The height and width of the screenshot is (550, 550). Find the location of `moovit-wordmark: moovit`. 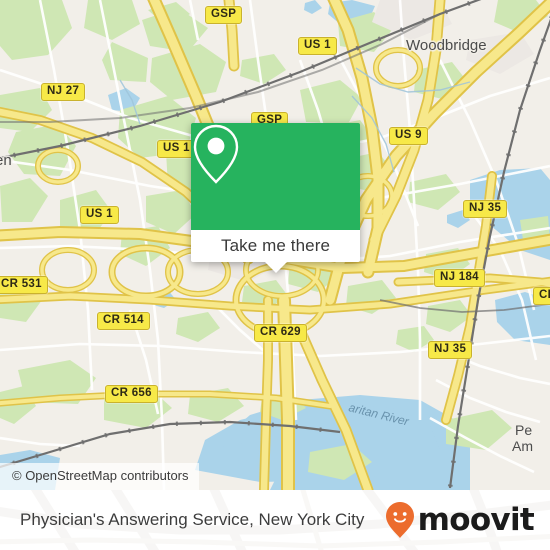

moovit-wordmark: moovit is located at coordinates (476, 519).